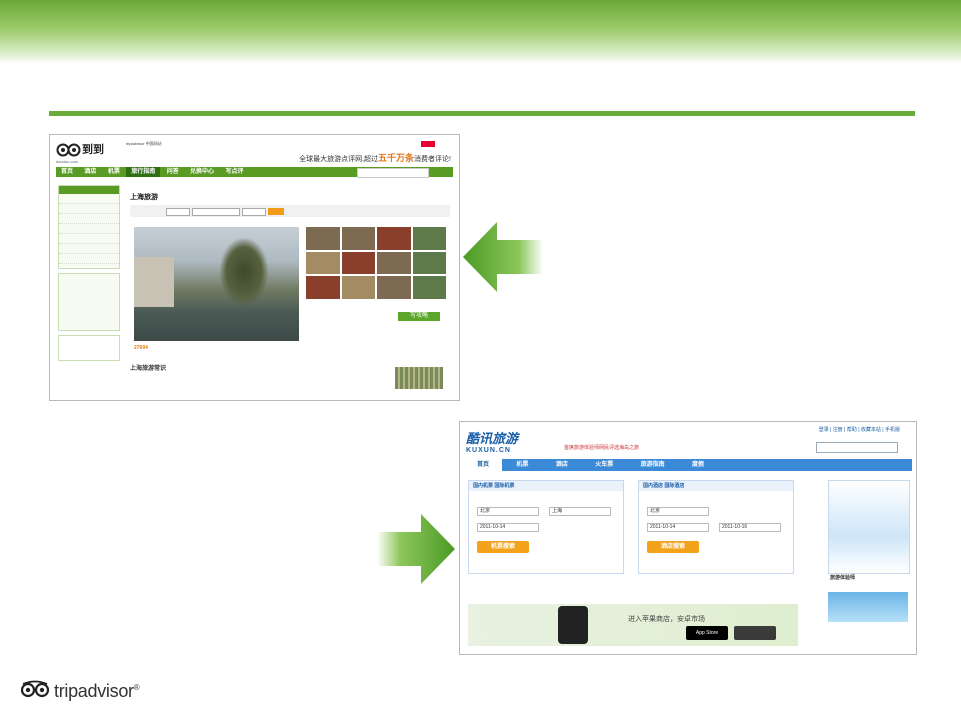  What do you see at coordinates (89, 302) in the screenshot?
I see `sidebar-experts` at bounding box center [89, 302].